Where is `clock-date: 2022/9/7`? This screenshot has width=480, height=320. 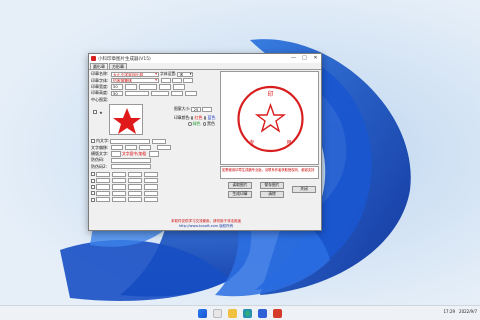 clock-date: 2022/9/7 is located at coordinates (468, 311).